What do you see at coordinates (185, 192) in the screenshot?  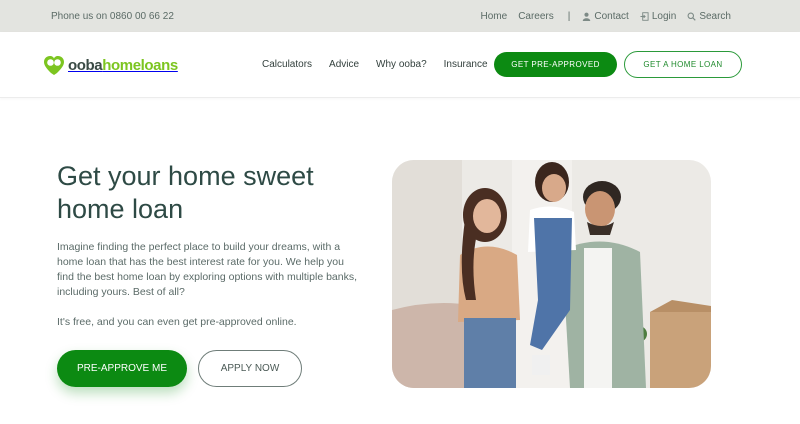 I see `hero-title: Get your home sweet home loan` at bounding box center [185, 192].